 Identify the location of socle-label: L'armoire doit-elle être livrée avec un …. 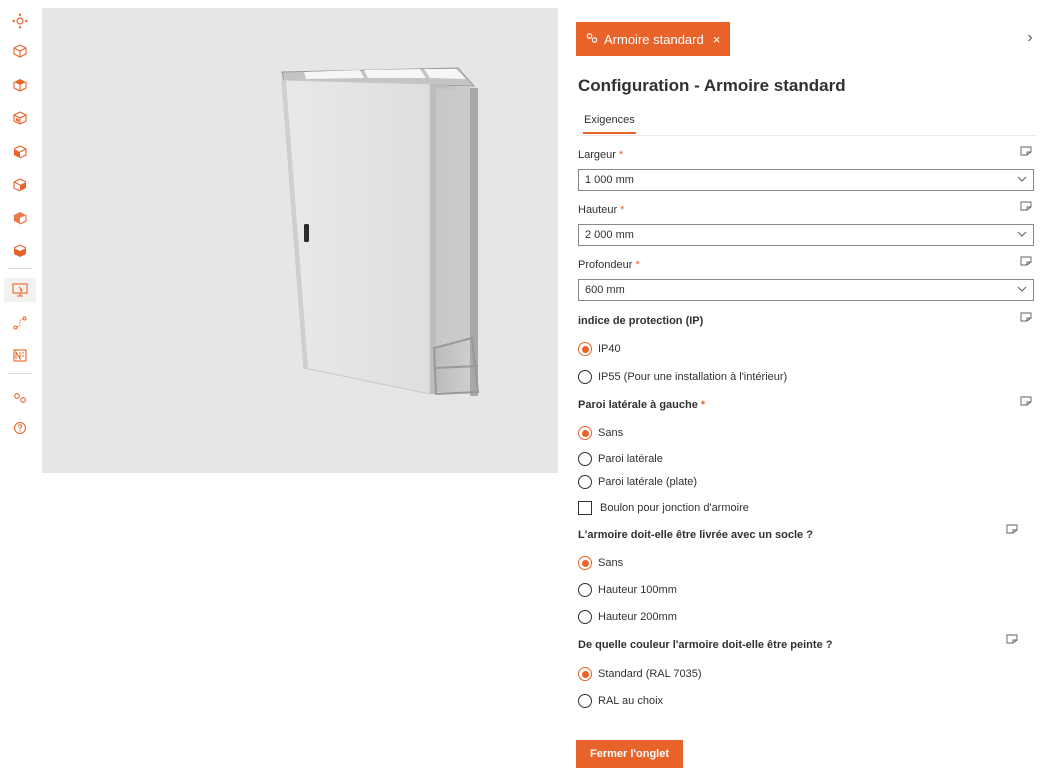
(695, 535).